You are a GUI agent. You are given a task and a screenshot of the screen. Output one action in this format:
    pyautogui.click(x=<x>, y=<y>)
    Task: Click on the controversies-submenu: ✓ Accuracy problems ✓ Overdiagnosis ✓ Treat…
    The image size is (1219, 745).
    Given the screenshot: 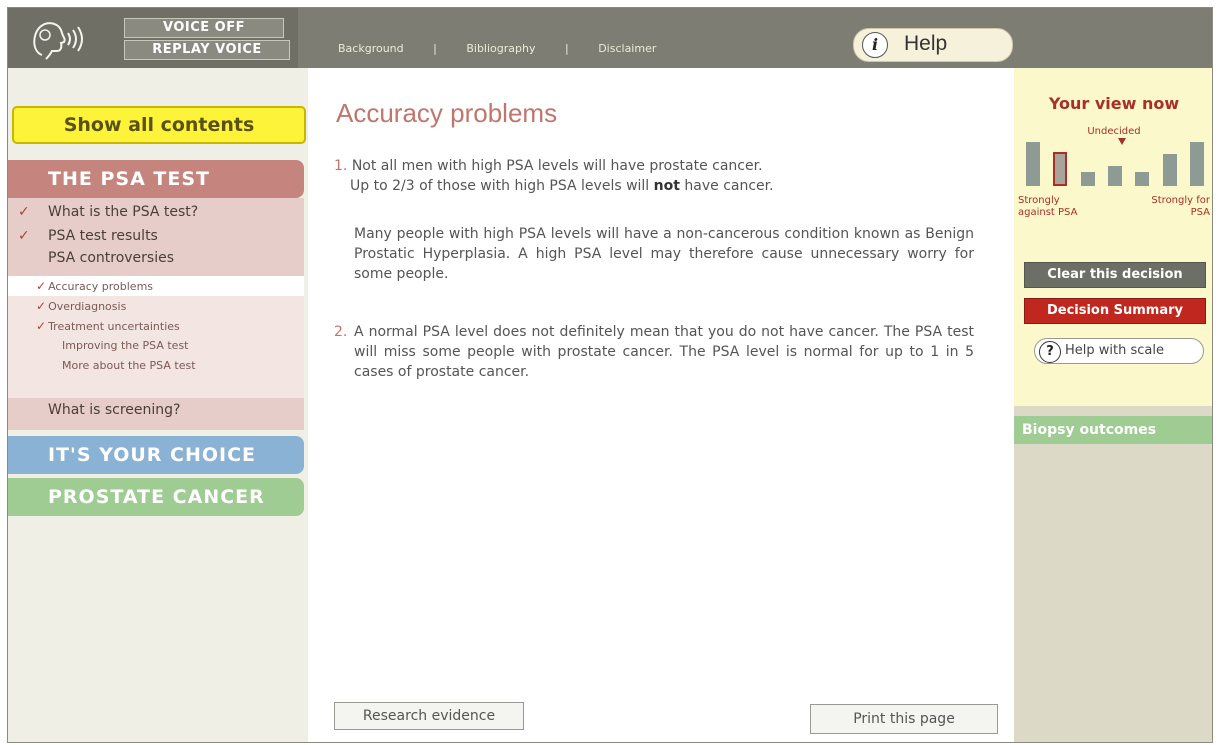 What is the action you would take?
    pyautogui.click(x=156, y=337)
    